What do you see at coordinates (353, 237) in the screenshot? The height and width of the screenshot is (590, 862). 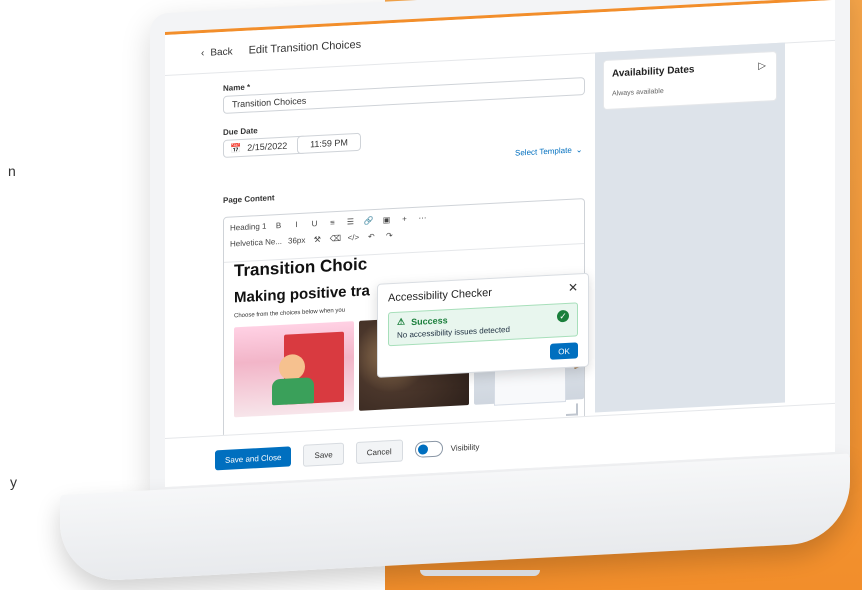 I see `code-icon: </>` at bounding box center [353, 237].